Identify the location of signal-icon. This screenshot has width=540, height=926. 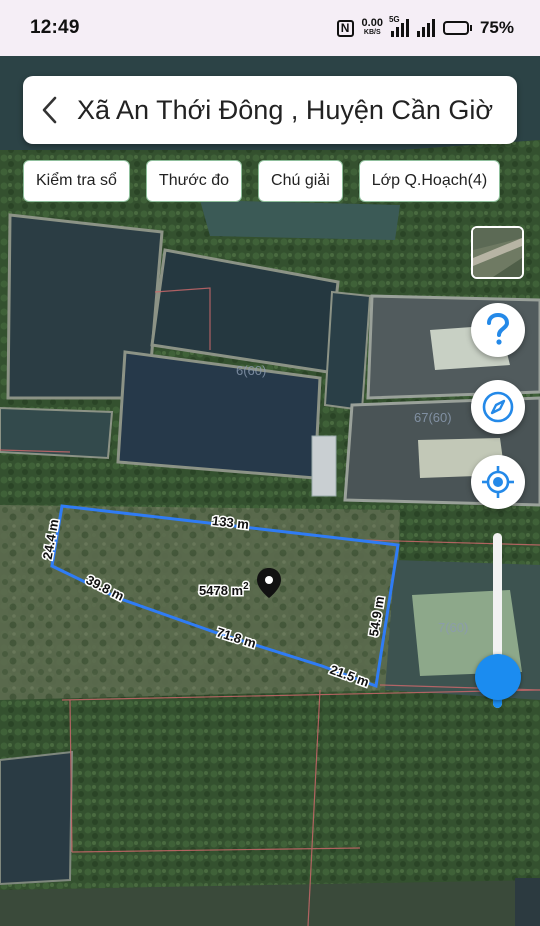
(425, 28).